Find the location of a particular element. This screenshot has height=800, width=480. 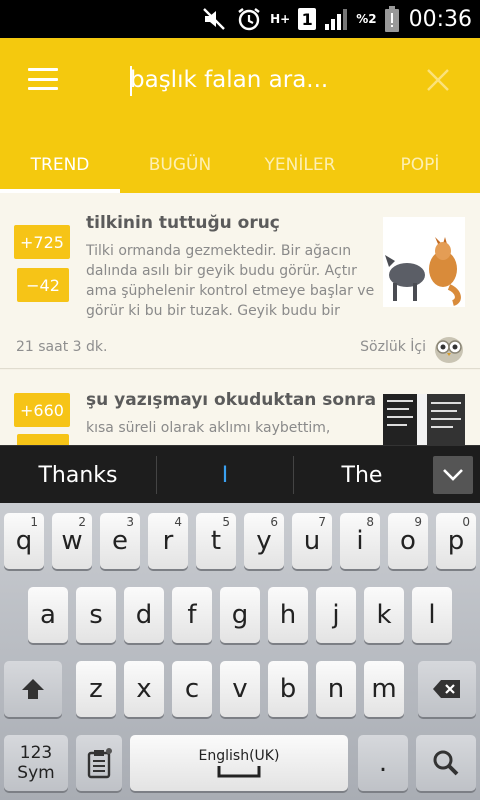

key-l: l is located at coordinates (432, 615).